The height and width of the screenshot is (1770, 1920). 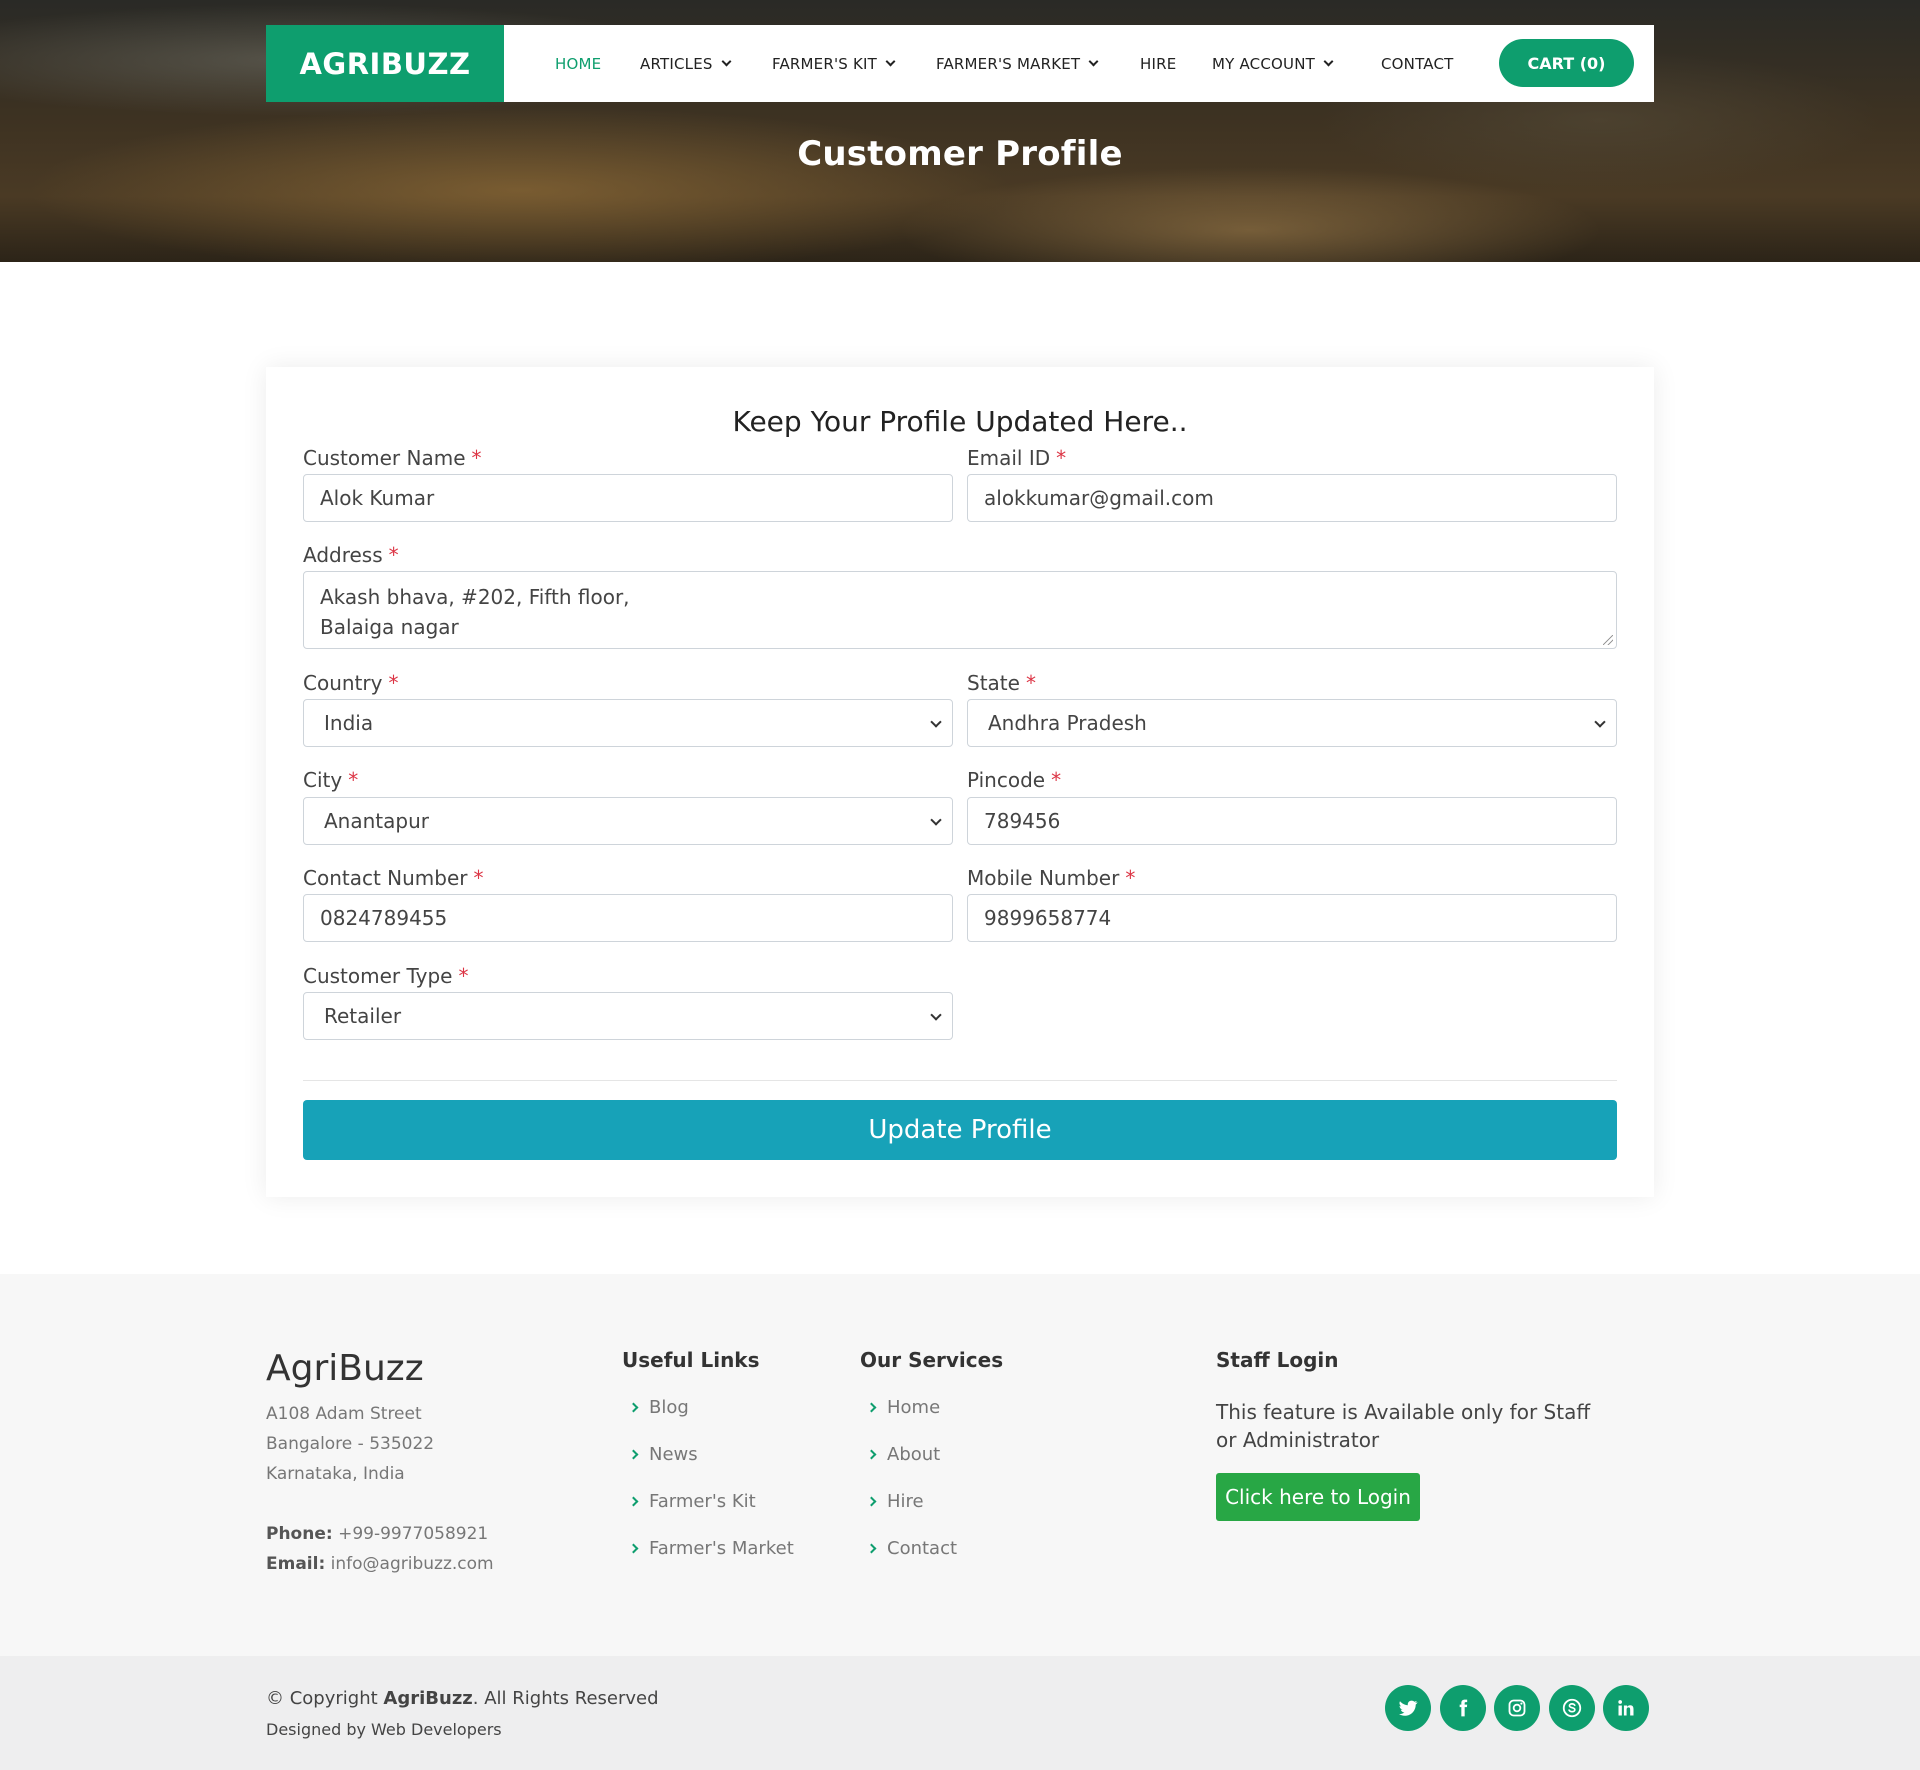 What do you see at coordinates (628, 821) in the screenshot?
I see `city-select: Anantapur` at bounding box center [628, 821].